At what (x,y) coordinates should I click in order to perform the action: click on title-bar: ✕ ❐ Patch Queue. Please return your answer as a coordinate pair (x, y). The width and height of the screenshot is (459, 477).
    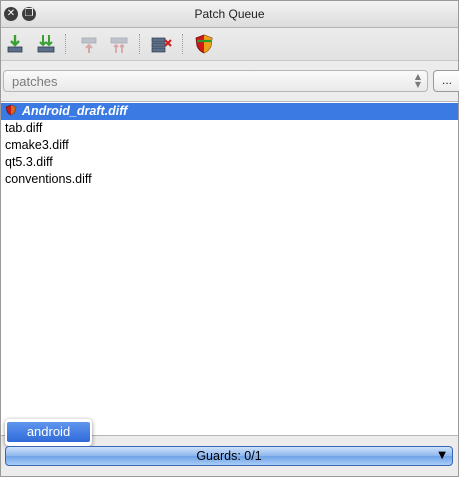
    Looking at the image, I should click on (229, 14).